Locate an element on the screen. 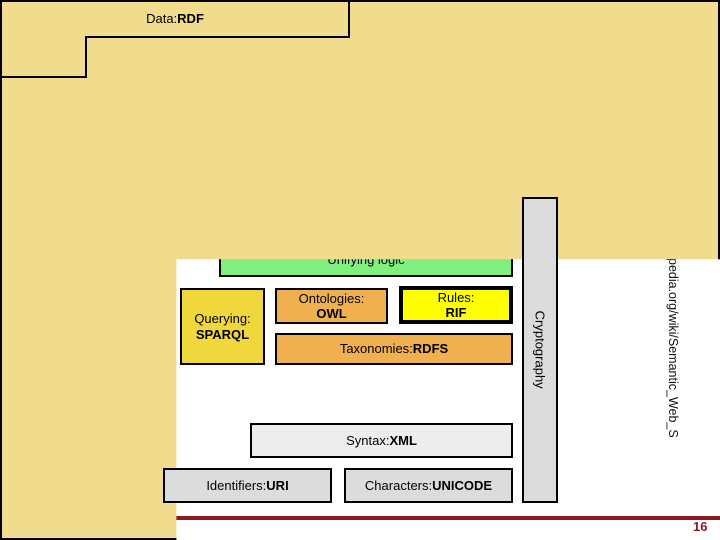  stack-layer-value: UNICODE is located at coordinates (462, 485).